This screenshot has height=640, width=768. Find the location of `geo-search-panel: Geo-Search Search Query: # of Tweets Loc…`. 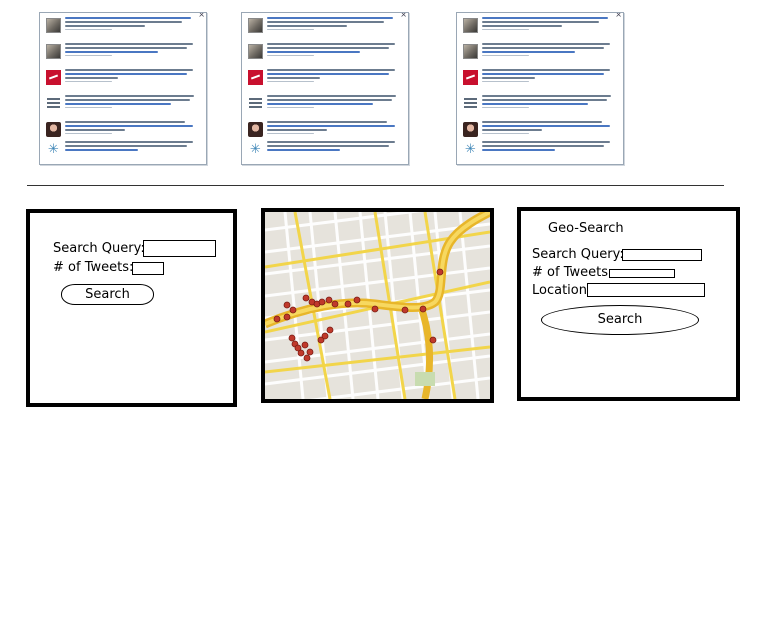

geo-search-panel: Geo-Search Search Query: # of Tweets Loc… is located at coordinates (628, 304).